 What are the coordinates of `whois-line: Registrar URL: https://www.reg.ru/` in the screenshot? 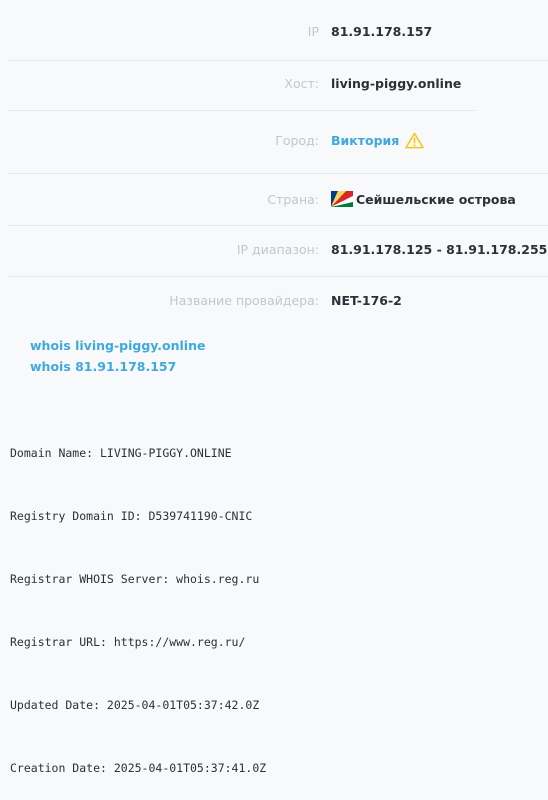 It's located at (128, 642).